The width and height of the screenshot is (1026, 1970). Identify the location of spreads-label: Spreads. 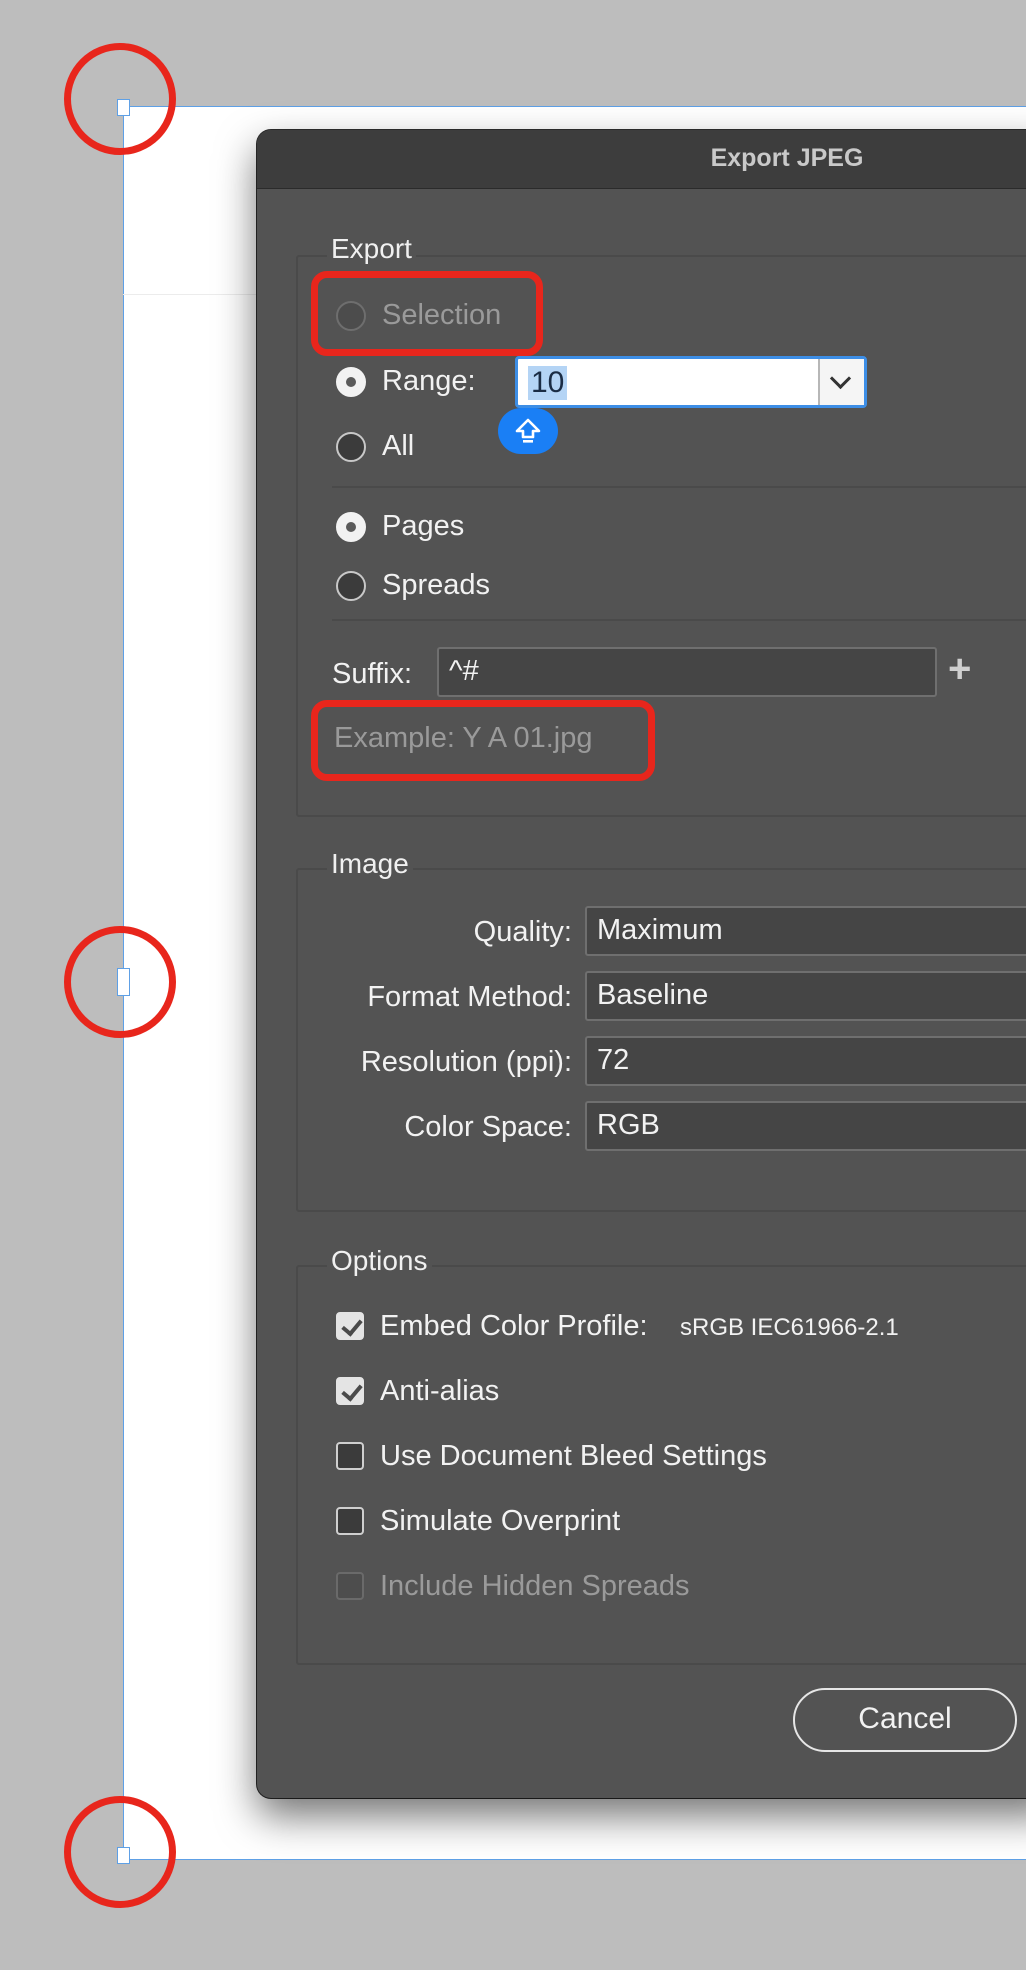
(436, 585).